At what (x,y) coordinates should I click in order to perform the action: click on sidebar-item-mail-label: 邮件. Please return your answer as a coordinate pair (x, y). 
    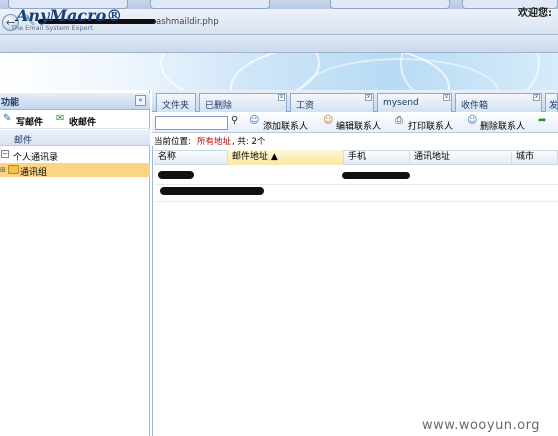
    Looking at the image, I should click on (23, 141).